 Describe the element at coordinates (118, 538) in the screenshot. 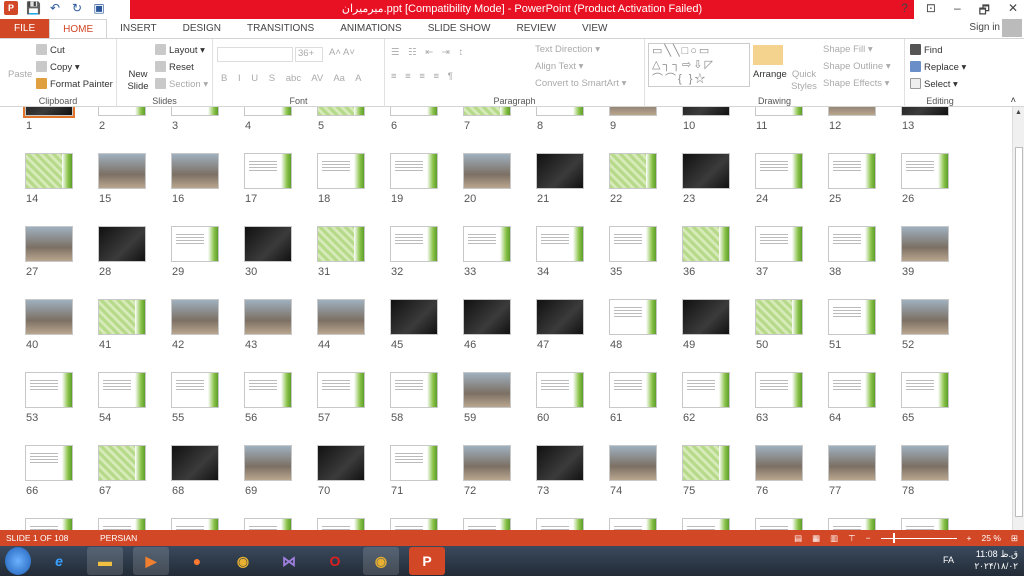

I see `language-indicator: PERSIAN` at that location.